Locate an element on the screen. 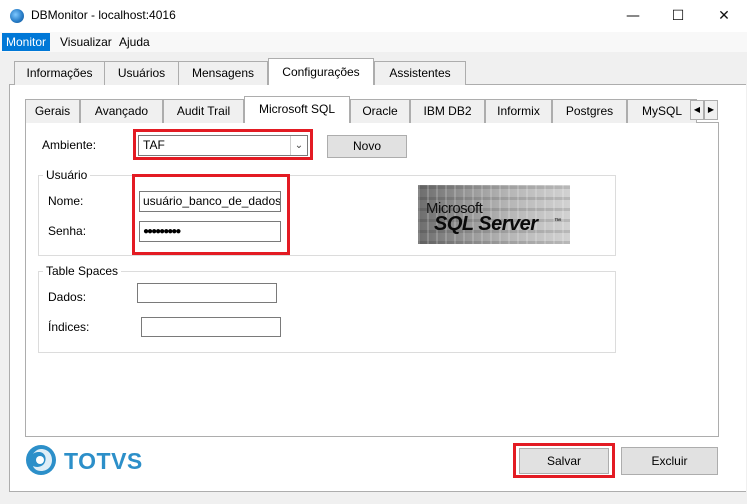  window-title: DBMonitor - localhost:4016 is located at coordinates (103, 15).